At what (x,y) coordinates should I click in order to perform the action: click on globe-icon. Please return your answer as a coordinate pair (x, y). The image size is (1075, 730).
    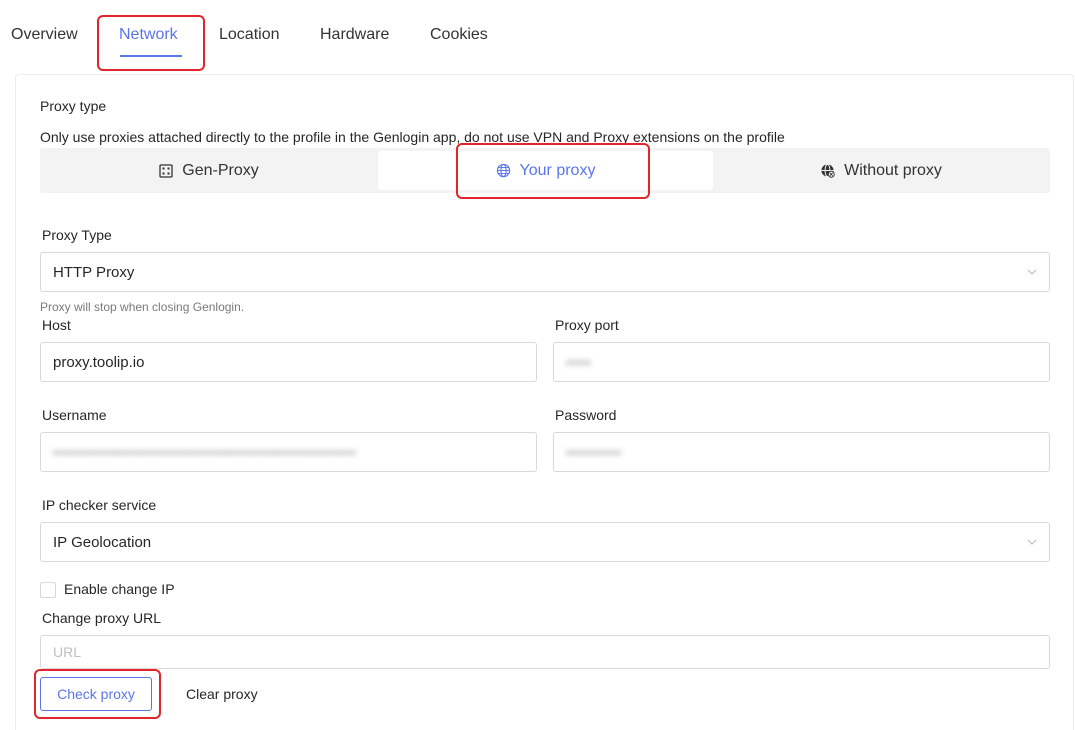
    Looking at the image, I should click on (503, 170).